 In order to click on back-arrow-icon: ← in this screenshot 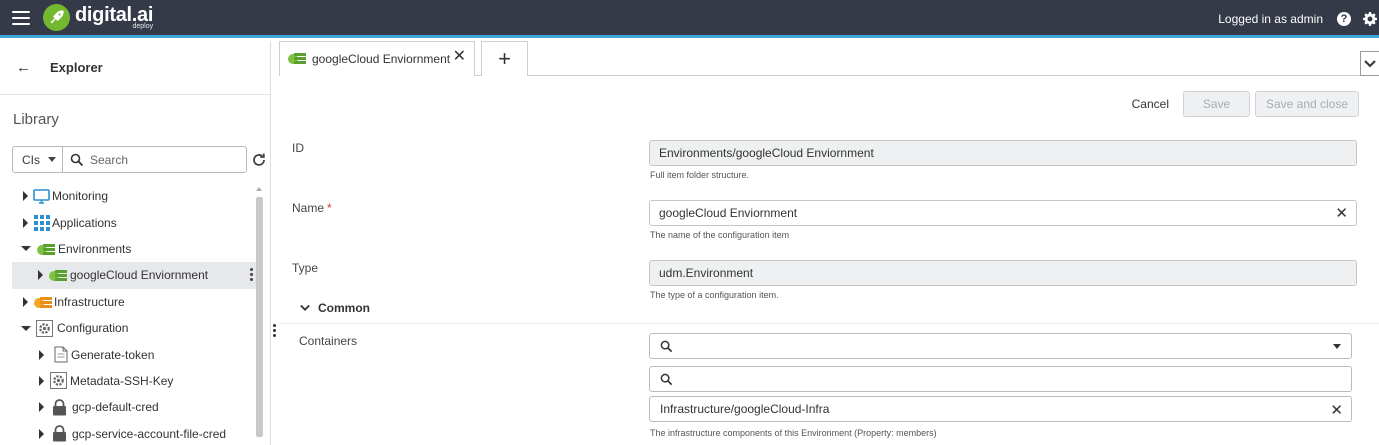, I will do `click(24, 67)`.